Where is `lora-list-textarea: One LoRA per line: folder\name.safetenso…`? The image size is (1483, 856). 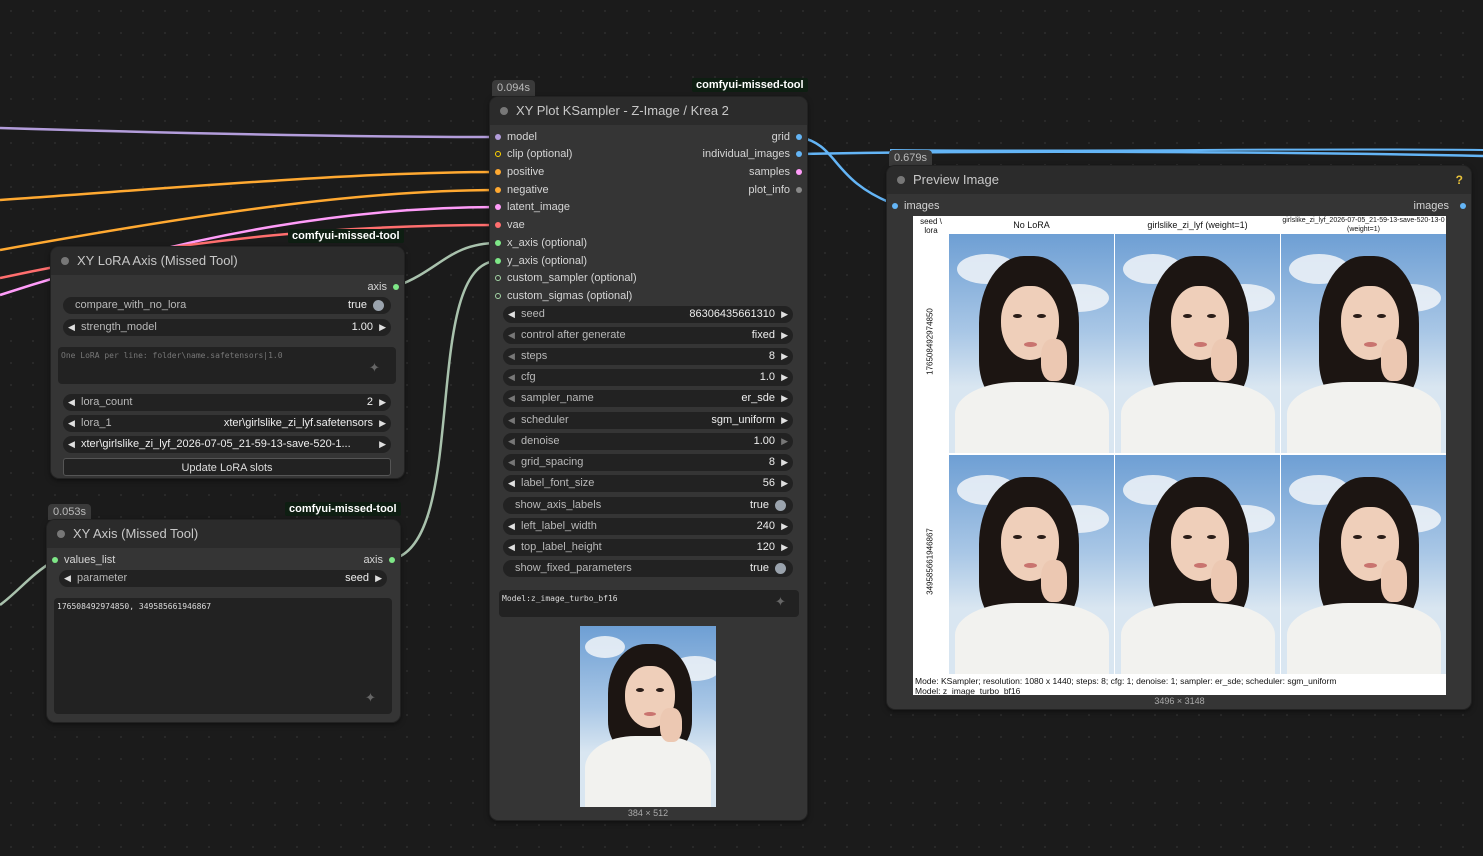 lora-list-textarea: One LoRA per line: folder\name.safetenso… is located at coordinates (227, 365).